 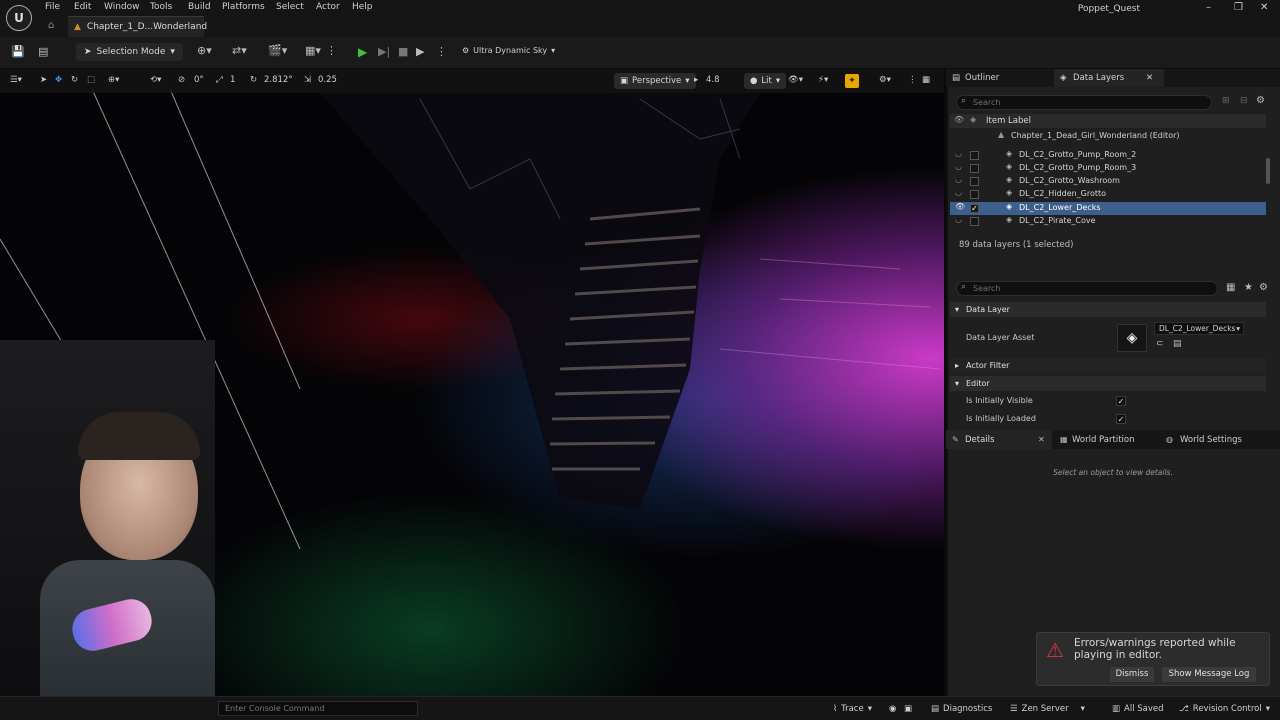 I want to click on revision-control-button: ⎇ Revision Control ▾, so click(x=1224, y=709).